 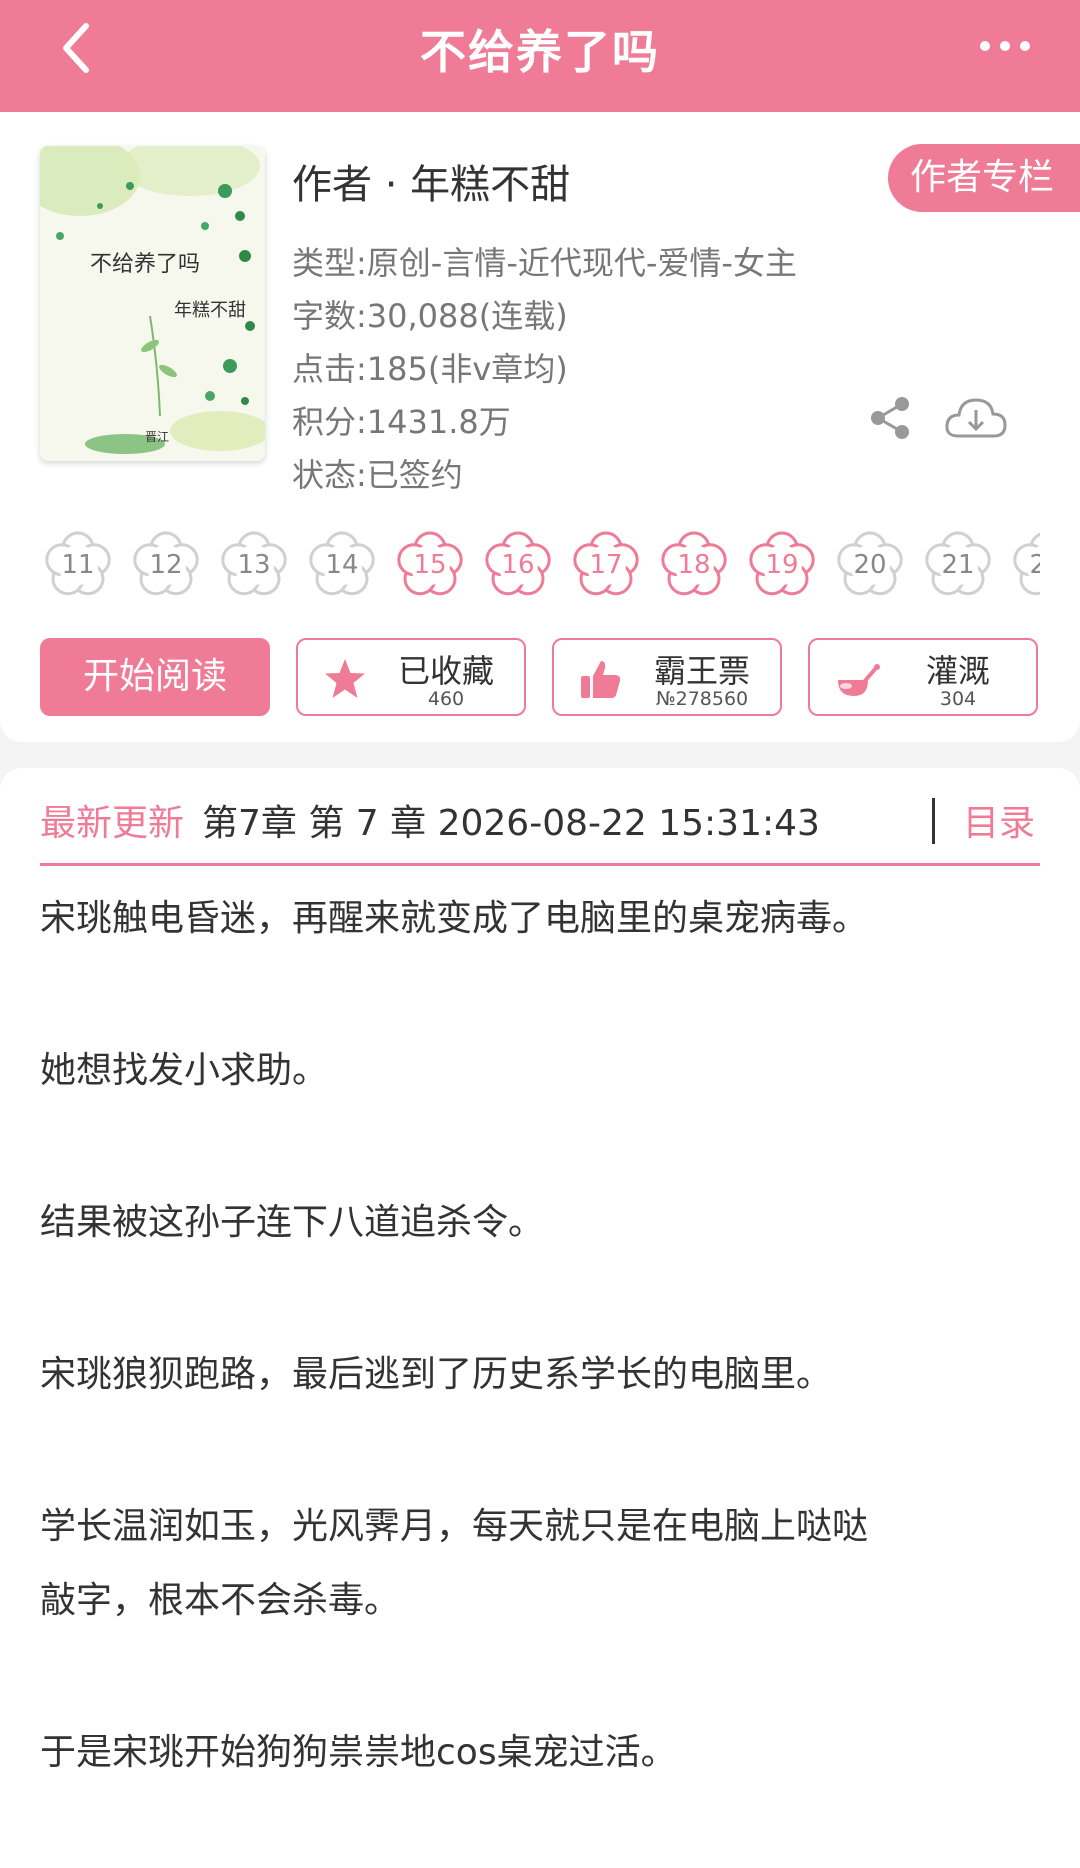 I want to click on cover-author: 年糕不甜, so click(x=210, y=310).